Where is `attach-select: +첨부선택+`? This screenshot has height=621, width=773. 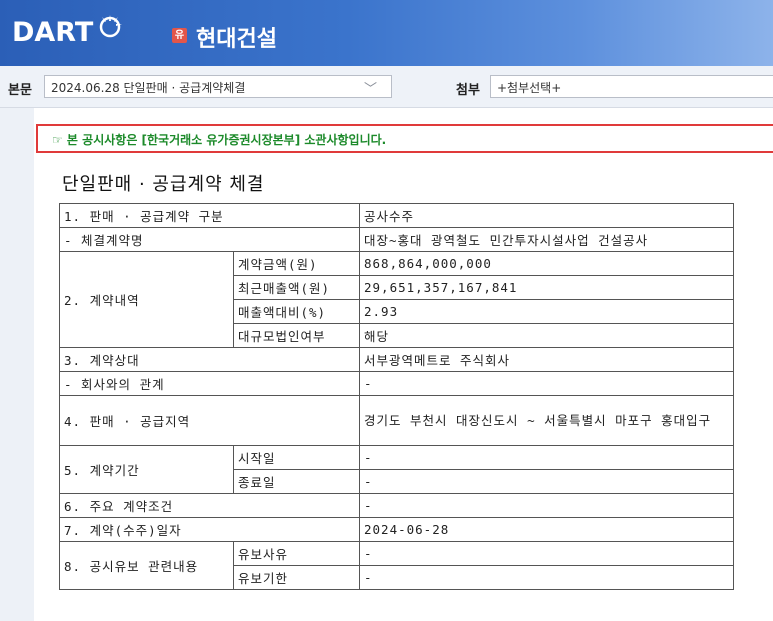 attach-select: +첨부선택+ is located at coordinates (631, 86).